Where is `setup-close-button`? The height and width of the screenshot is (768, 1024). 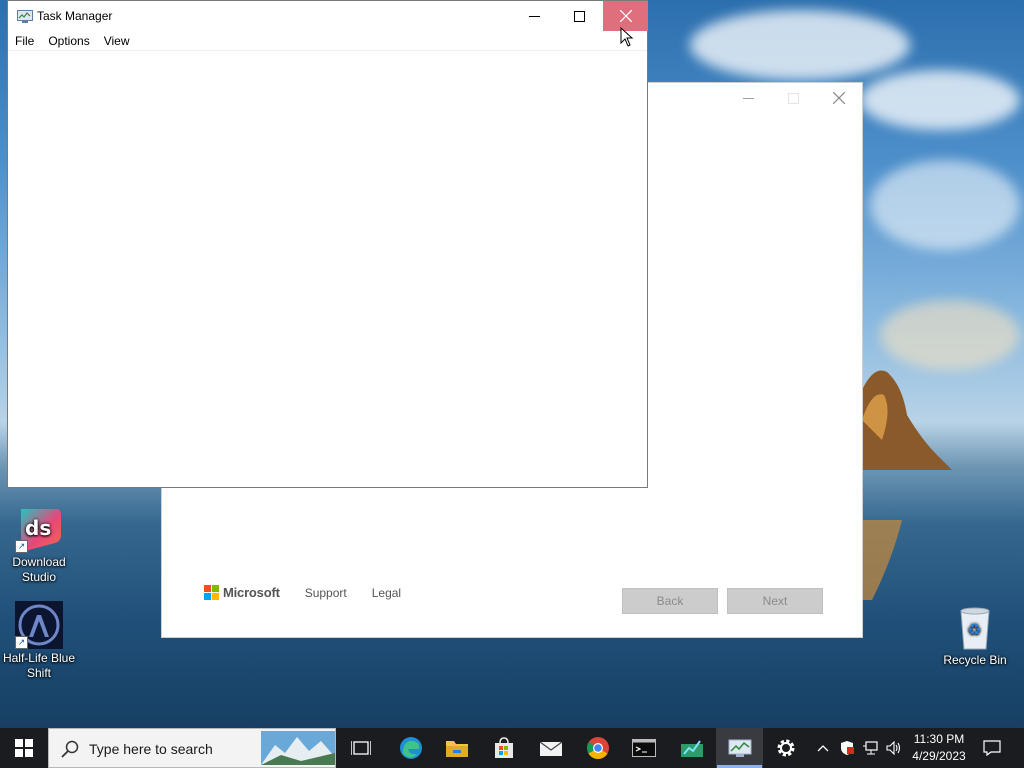
setup-close-button is located at coordinates (839, 98).